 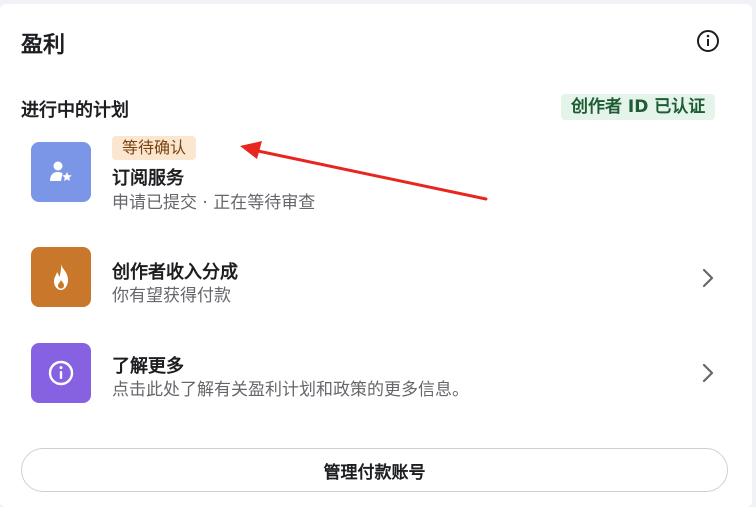 I want to click on subscription-row-icon, so click(x=61, y=172).